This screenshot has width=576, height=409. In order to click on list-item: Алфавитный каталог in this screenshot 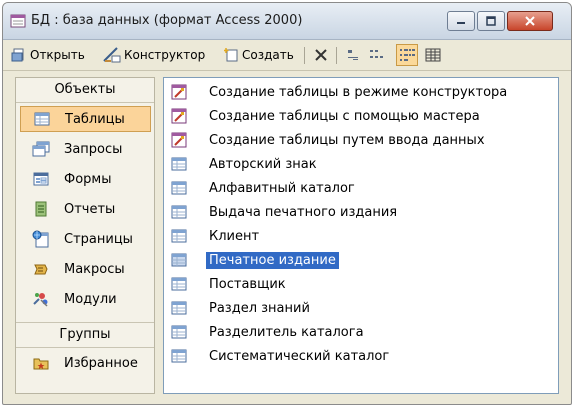, I will do `click(264, 188)`.